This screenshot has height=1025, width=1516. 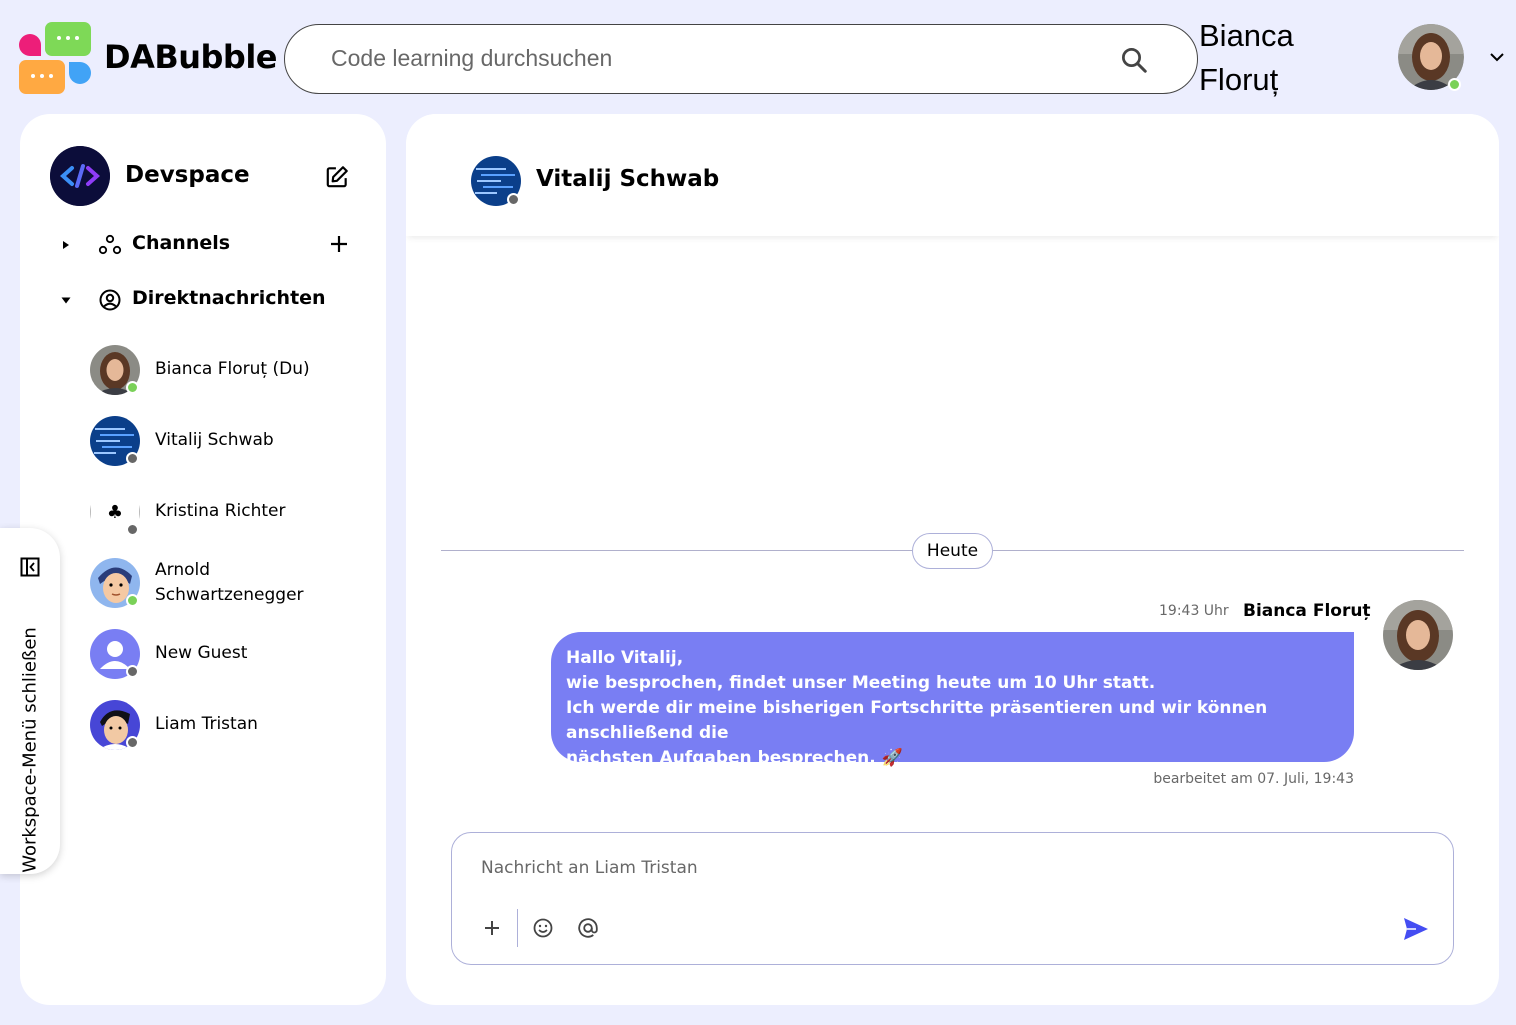 What do you see at coordinates (229, 582) in the screenshot?
I see `dm-name: Arnold Schwartzenegger` at bounding box center [229, 582].